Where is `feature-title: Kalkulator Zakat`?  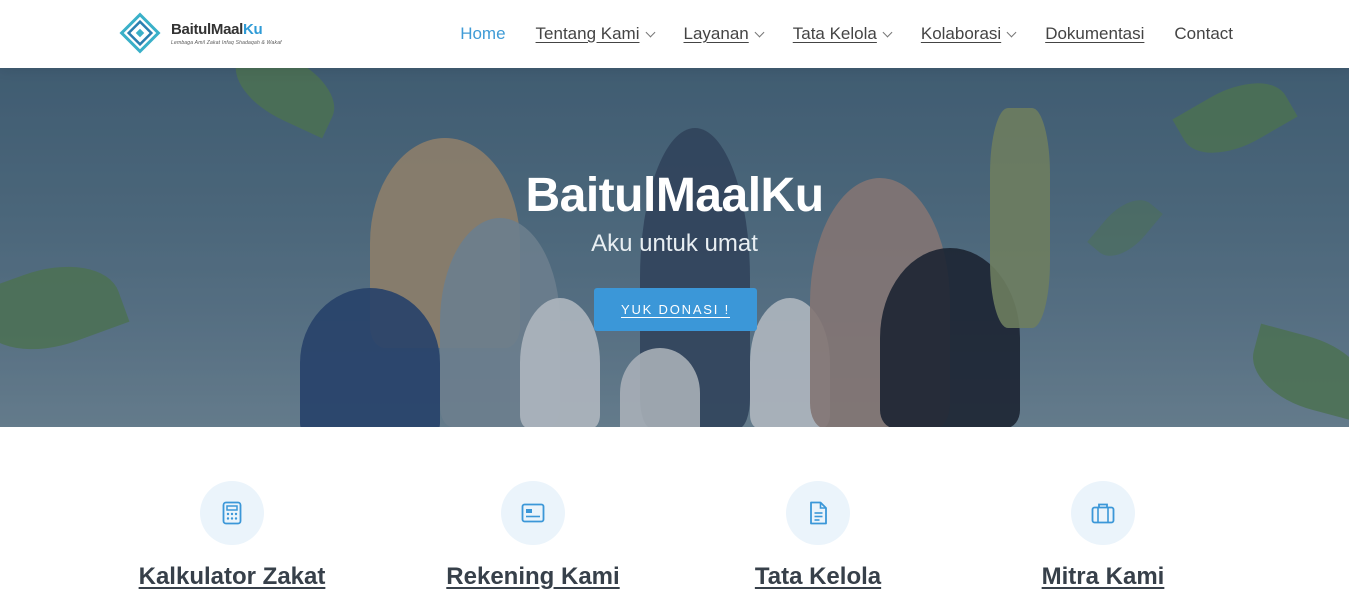 feature-title: Kalkulator Zakat is located at coordinates (232, 577).